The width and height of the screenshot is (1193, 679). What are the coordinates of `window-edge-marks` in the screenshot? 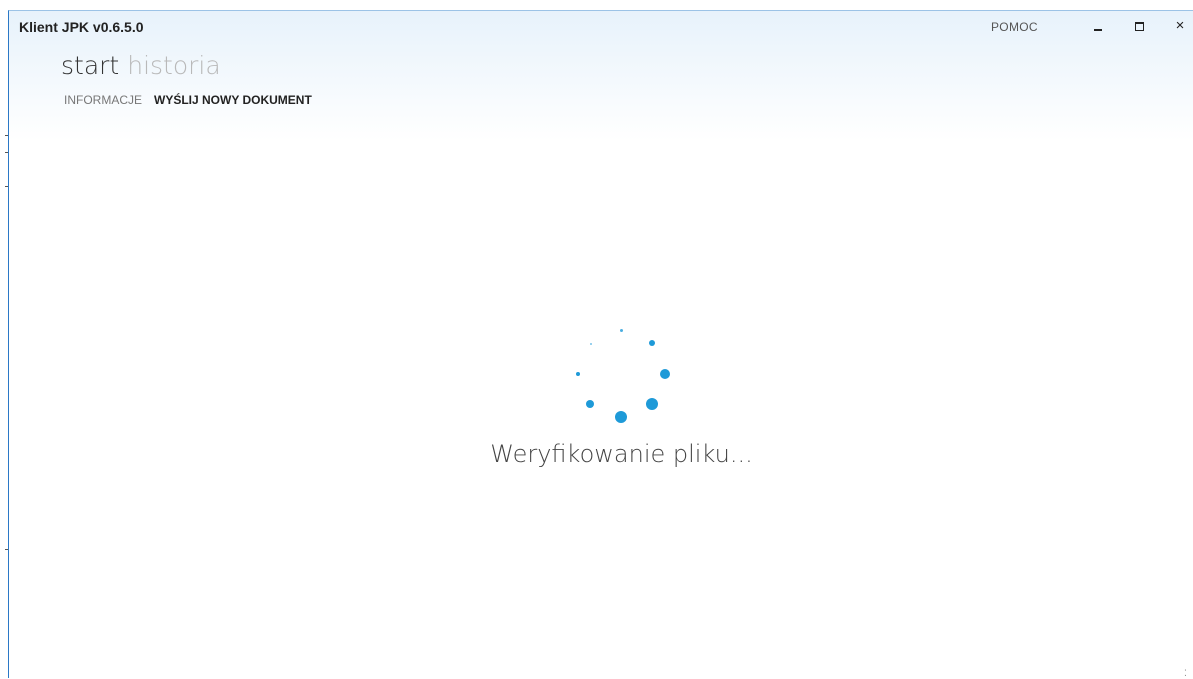 It's located at (4, 338).